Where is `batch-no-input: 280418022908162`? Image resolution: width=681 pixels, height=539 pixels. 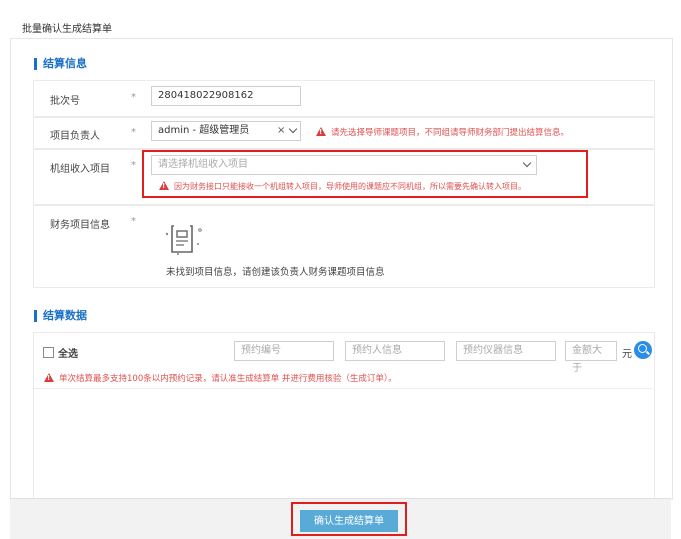 batch-no-input: 280418022908162 is located at coordinates (226, 96).